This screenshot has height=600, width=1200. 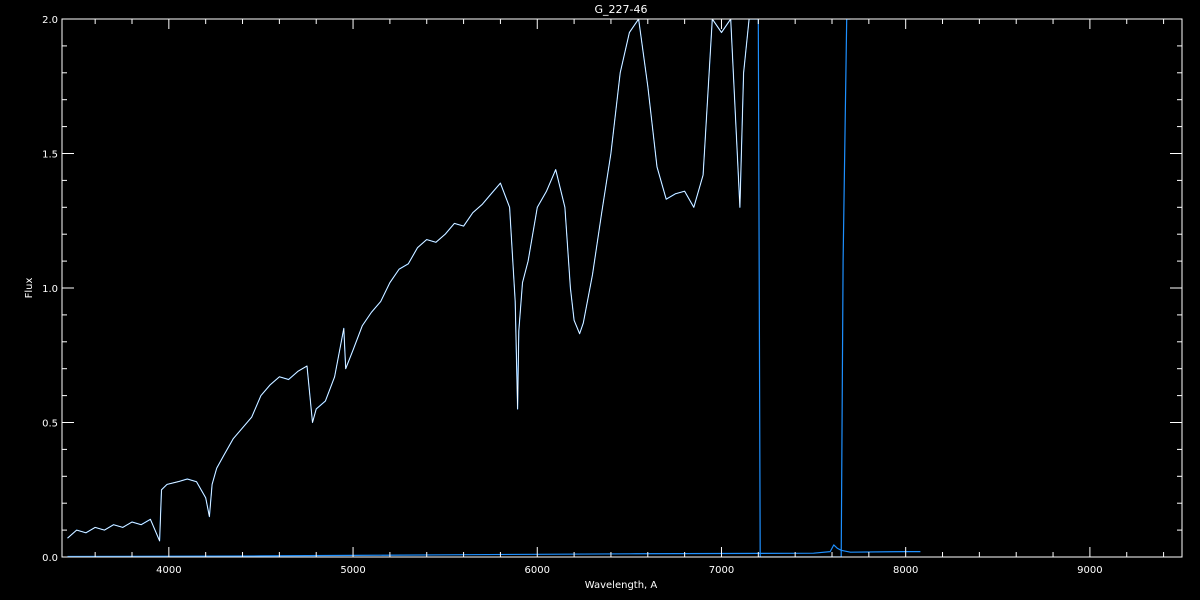 I want to click on y-tick-label: 0.5, so click(x=50, y=424).